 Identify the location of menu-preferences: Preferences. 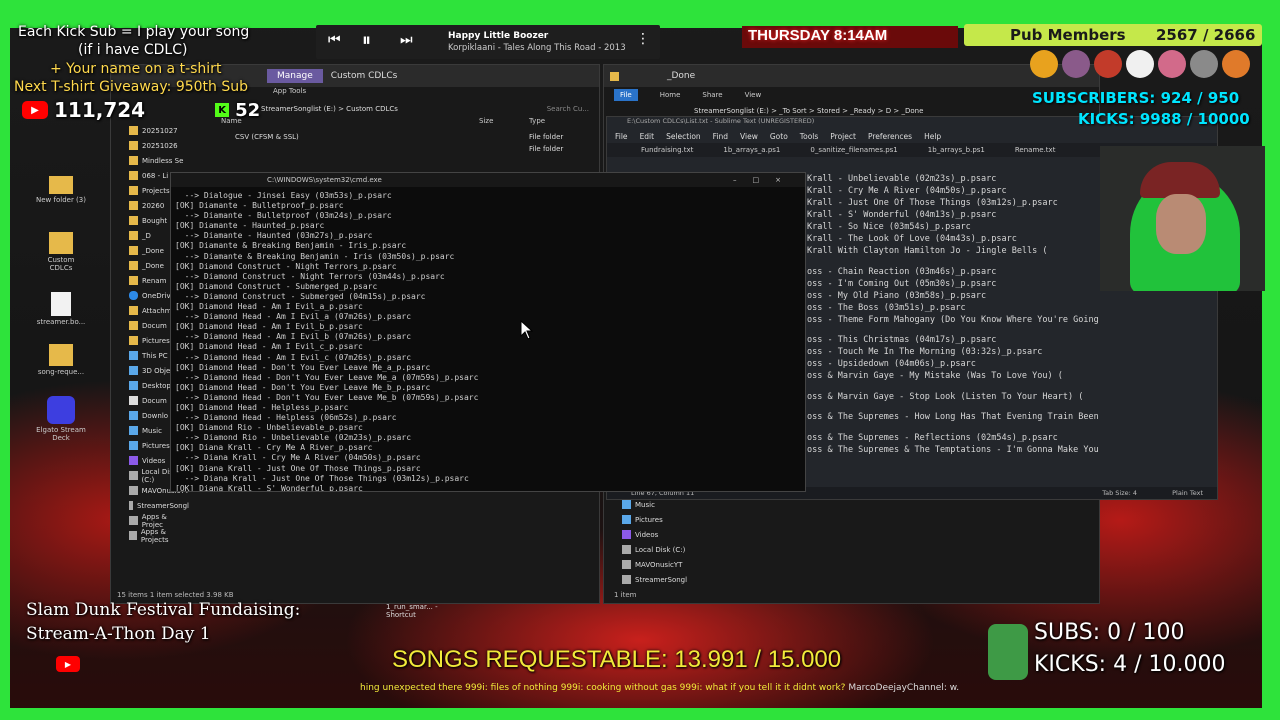
(890, 136).